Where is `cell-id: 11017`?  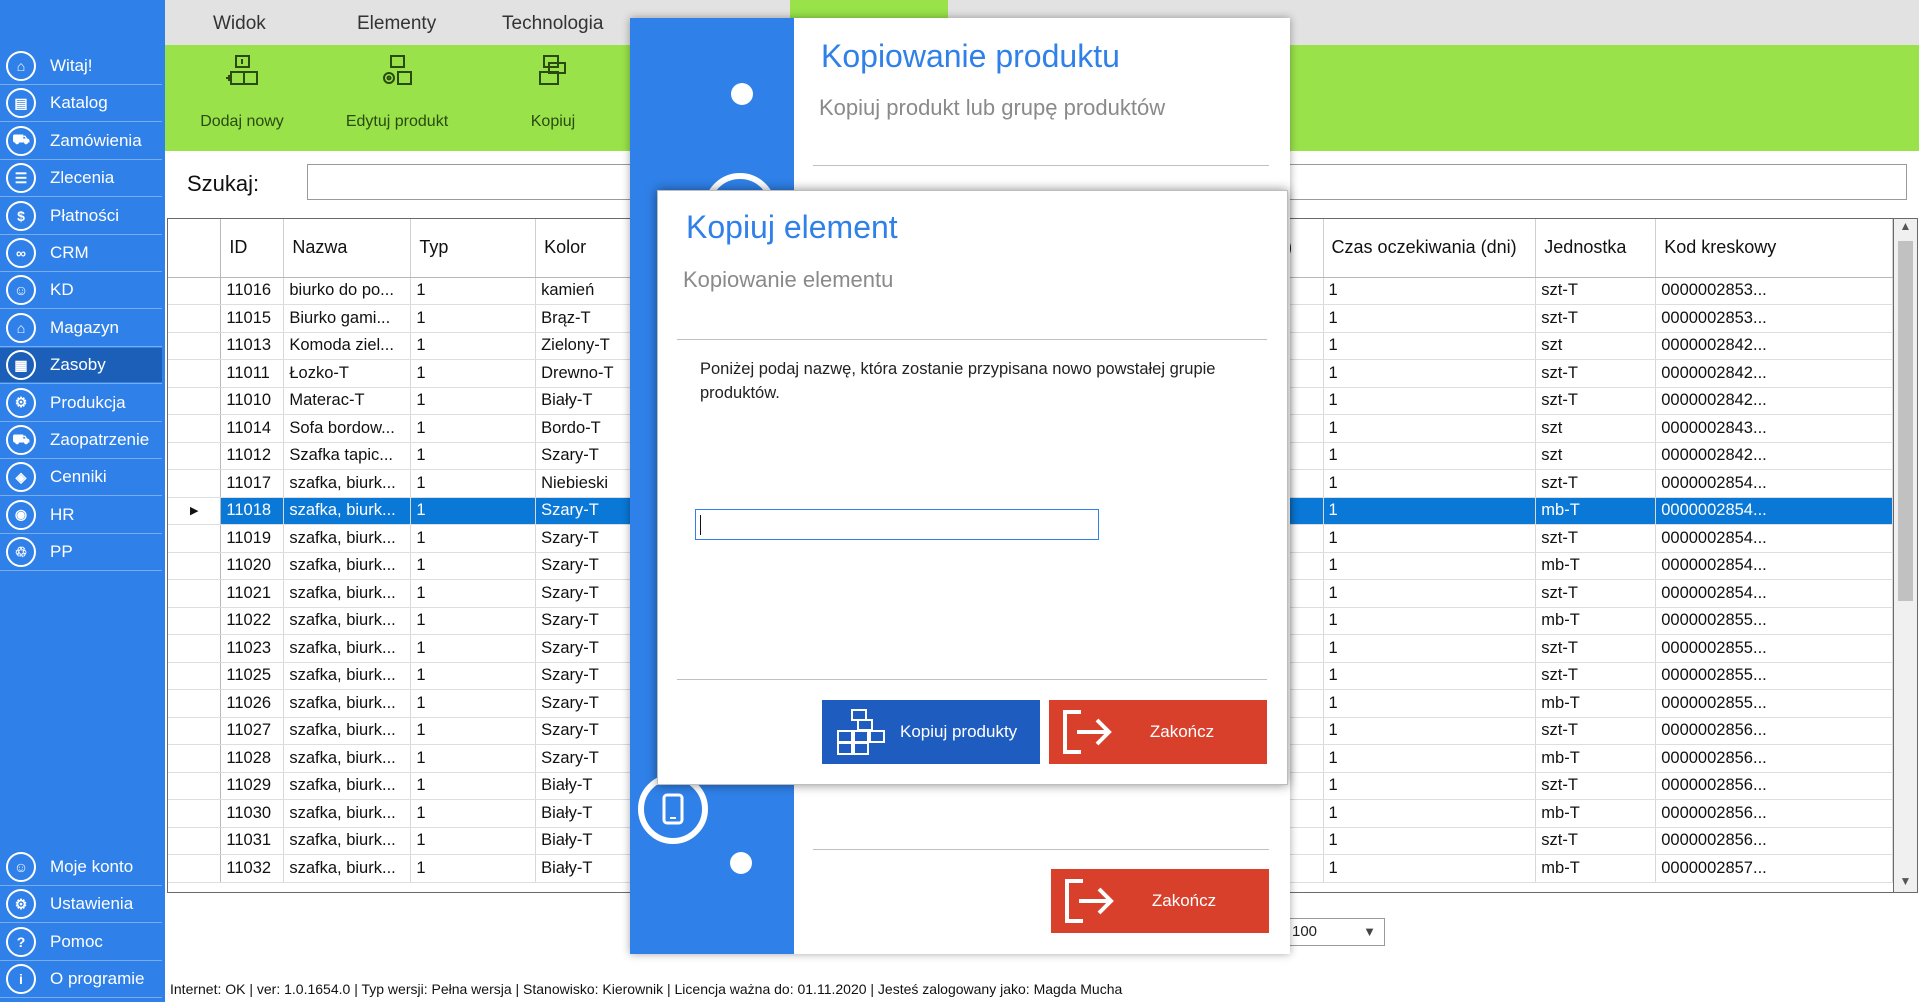
cell-id: 11017 is located at coordinates (252, 483).